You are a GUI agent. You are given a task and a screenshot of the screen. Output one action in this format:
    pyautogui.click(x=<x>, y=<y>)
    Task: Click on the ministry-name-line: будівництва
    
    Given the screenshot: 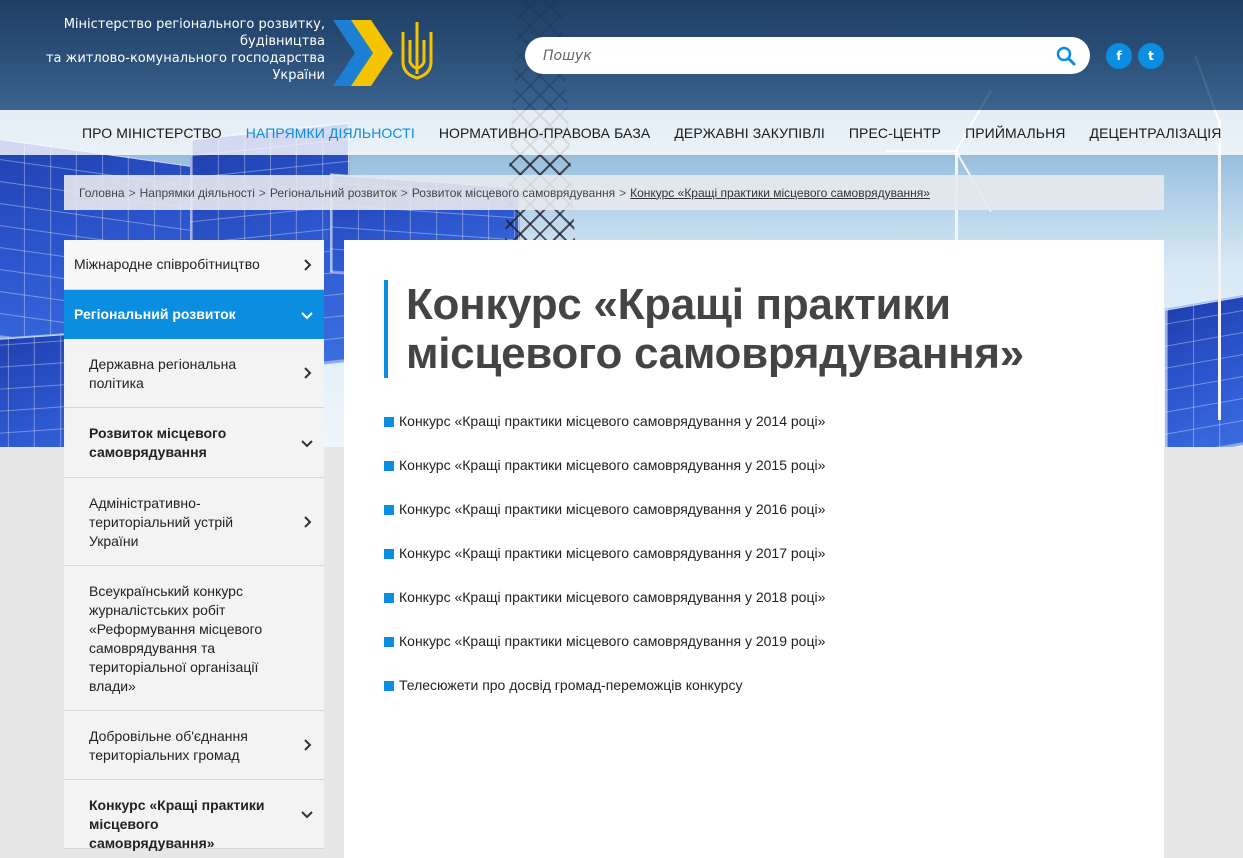 What is the action you would take?
    pyautogui.click(x=282, y=41)
    